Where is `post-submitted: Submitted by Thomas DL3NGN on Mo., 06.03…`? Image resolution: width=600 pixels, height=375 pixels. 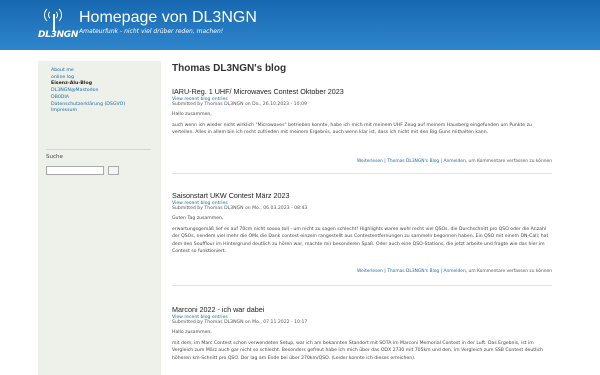 post-submitted: Submitted by Thomas DL3NGN on Mo., 06.03… is located at coordinates (240, 208).